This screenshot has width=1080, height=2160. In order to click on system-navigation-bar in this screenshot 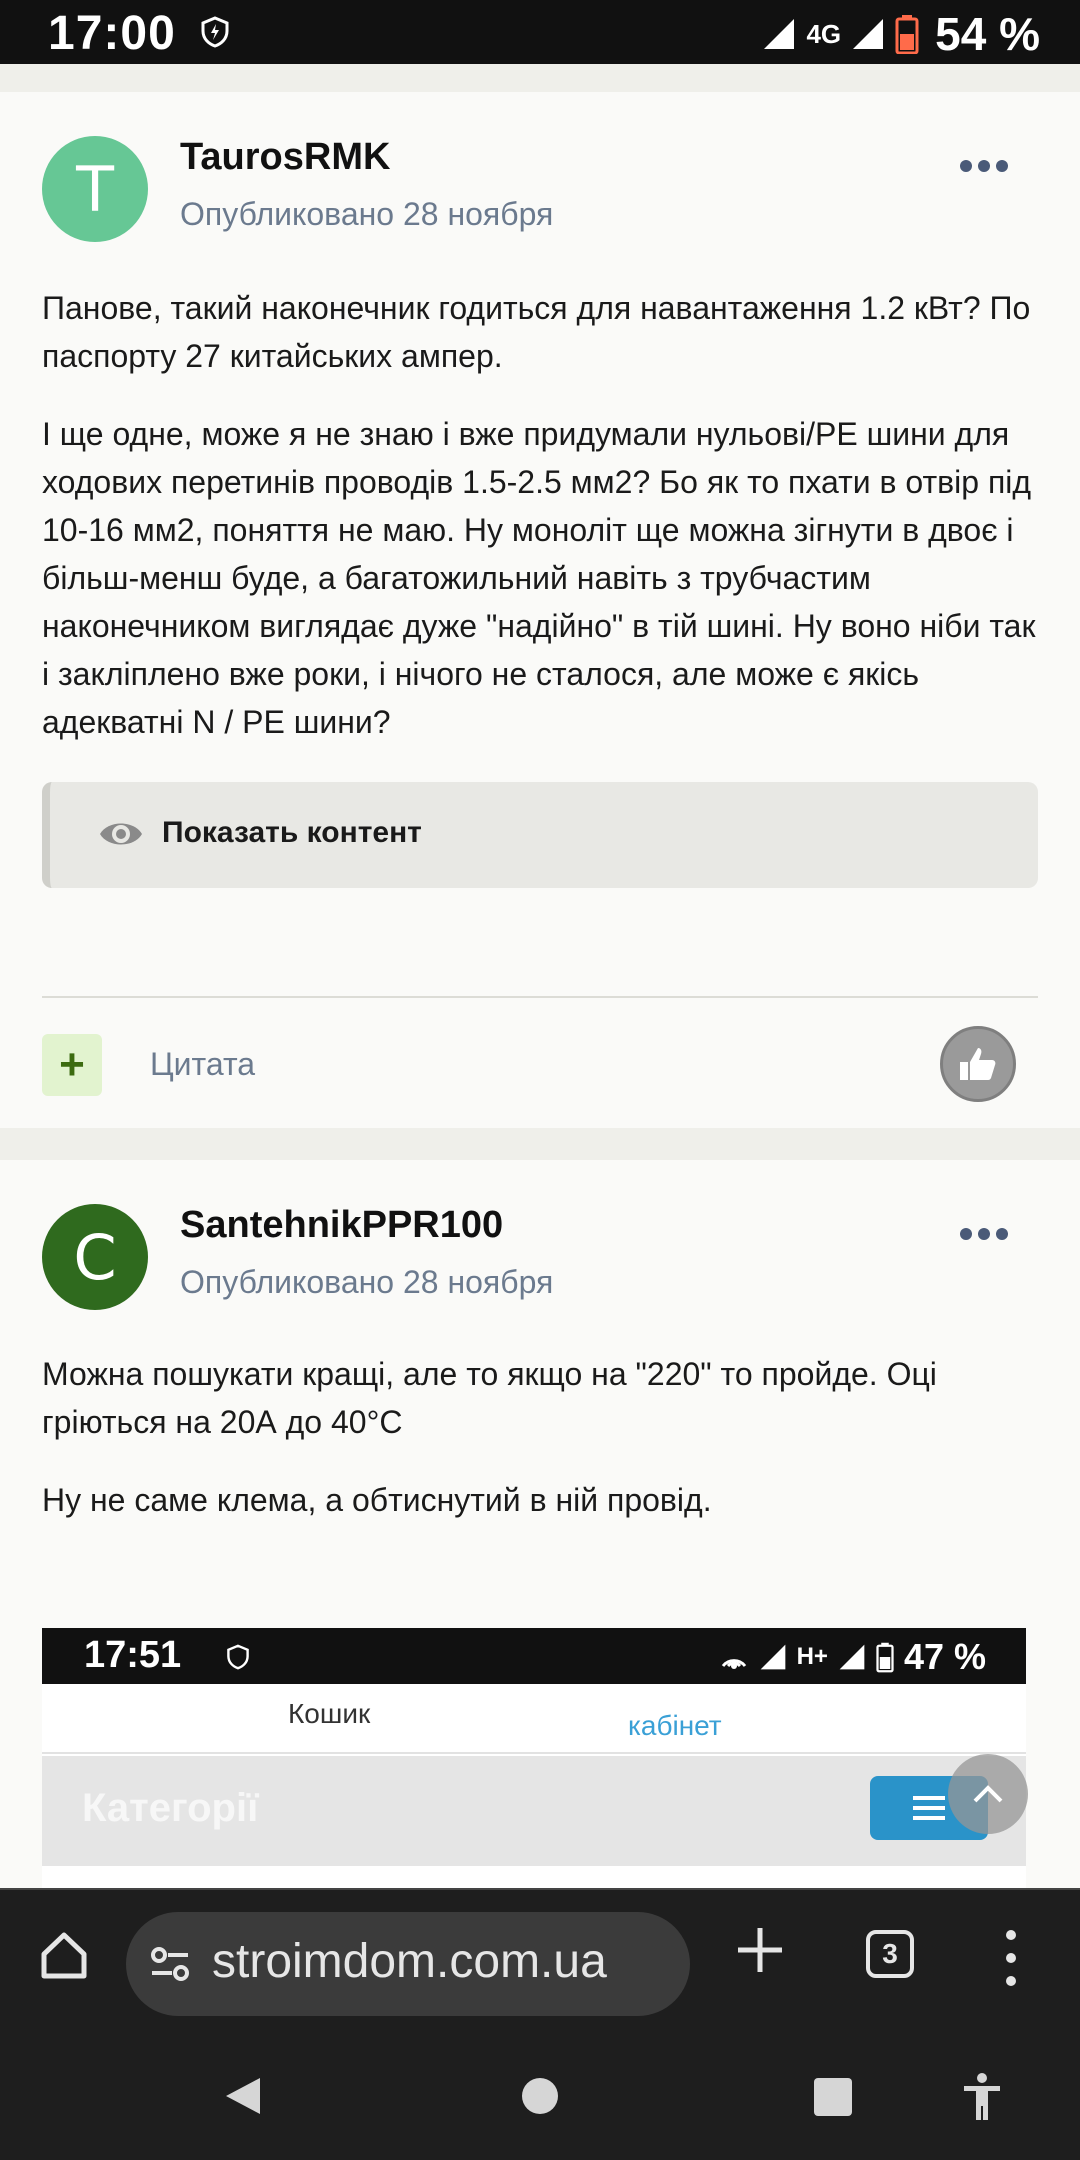, I will do `click(540, 2096)`.